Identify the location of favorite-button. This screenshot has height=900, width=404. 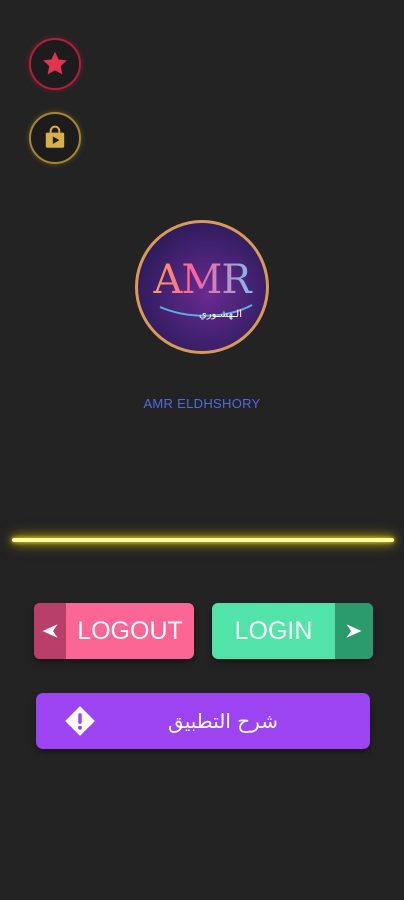
(55, 64).